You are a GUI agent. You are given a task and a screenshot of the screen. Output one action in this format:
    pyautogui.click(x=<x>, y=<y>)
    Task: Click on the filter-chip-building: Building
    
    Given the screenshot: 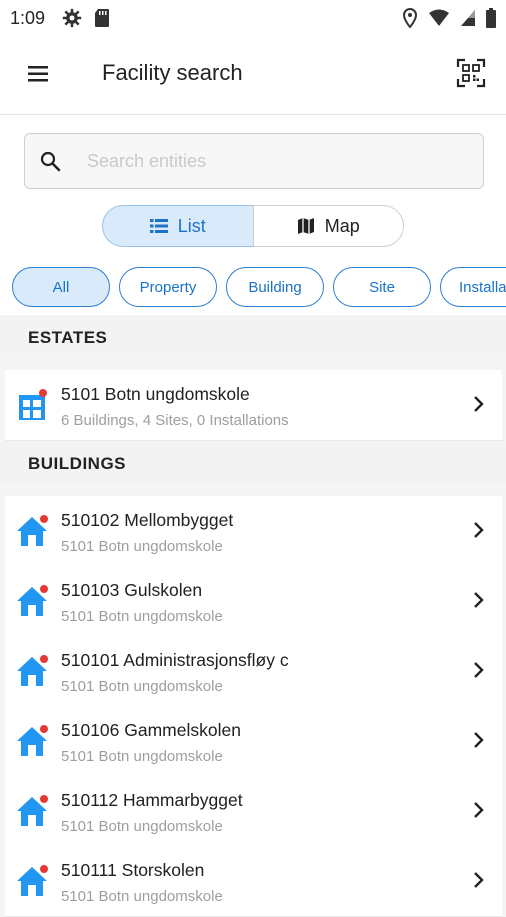 What is the action you would take?
    pyautogui.click(x=275, y=287)
    